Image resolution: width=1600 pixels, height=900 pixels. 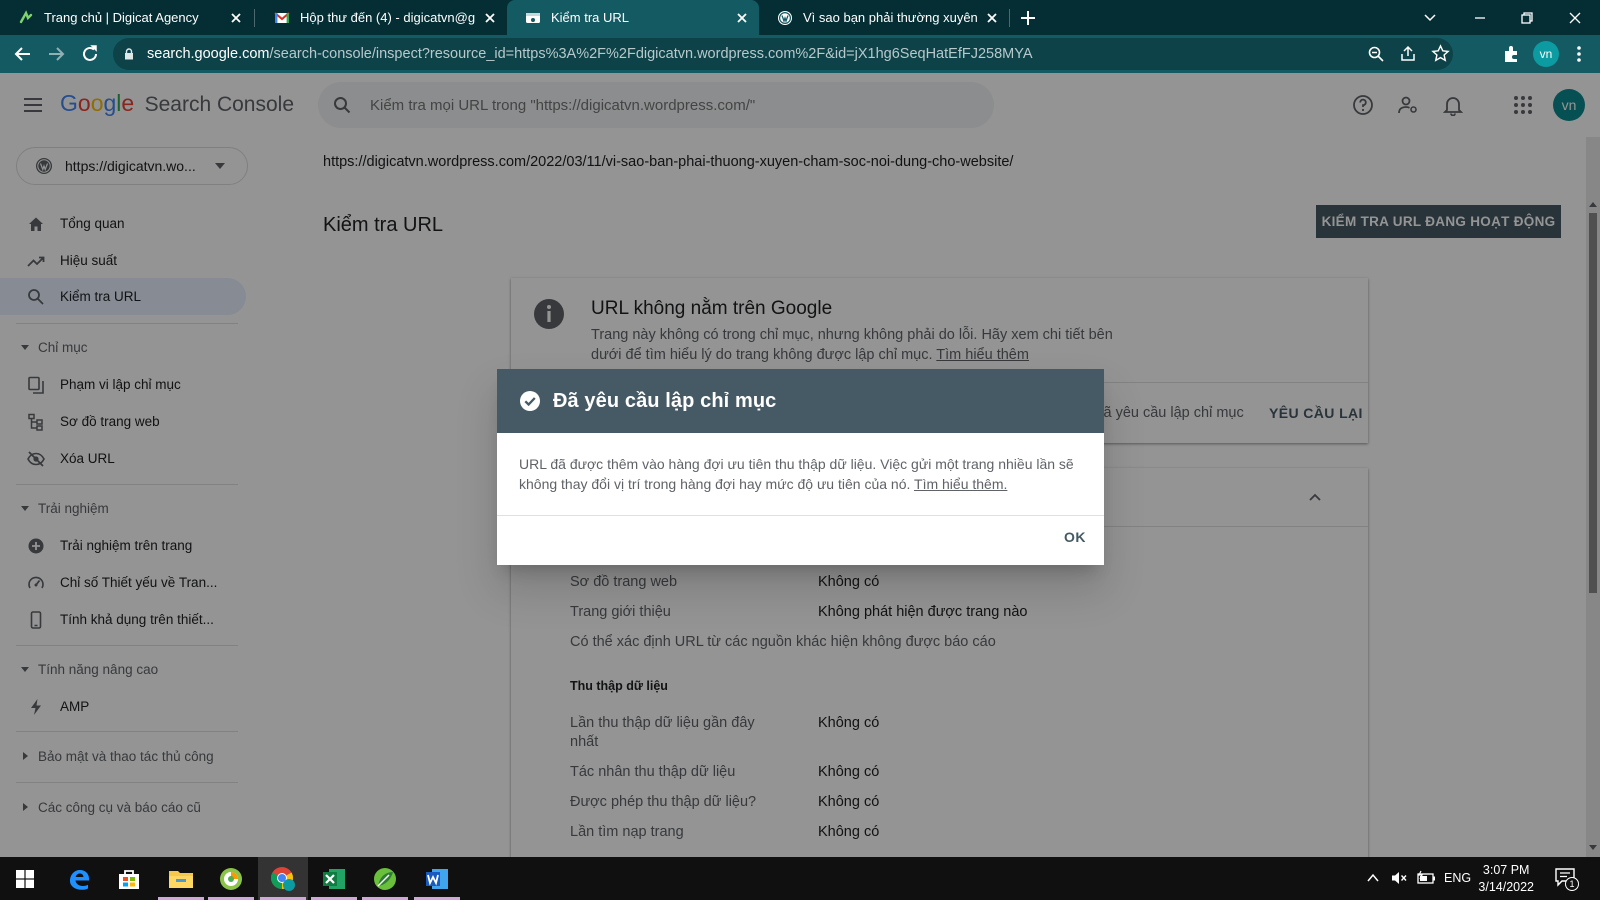 I want to click on taskbar-store, so click(x=129, y=878).